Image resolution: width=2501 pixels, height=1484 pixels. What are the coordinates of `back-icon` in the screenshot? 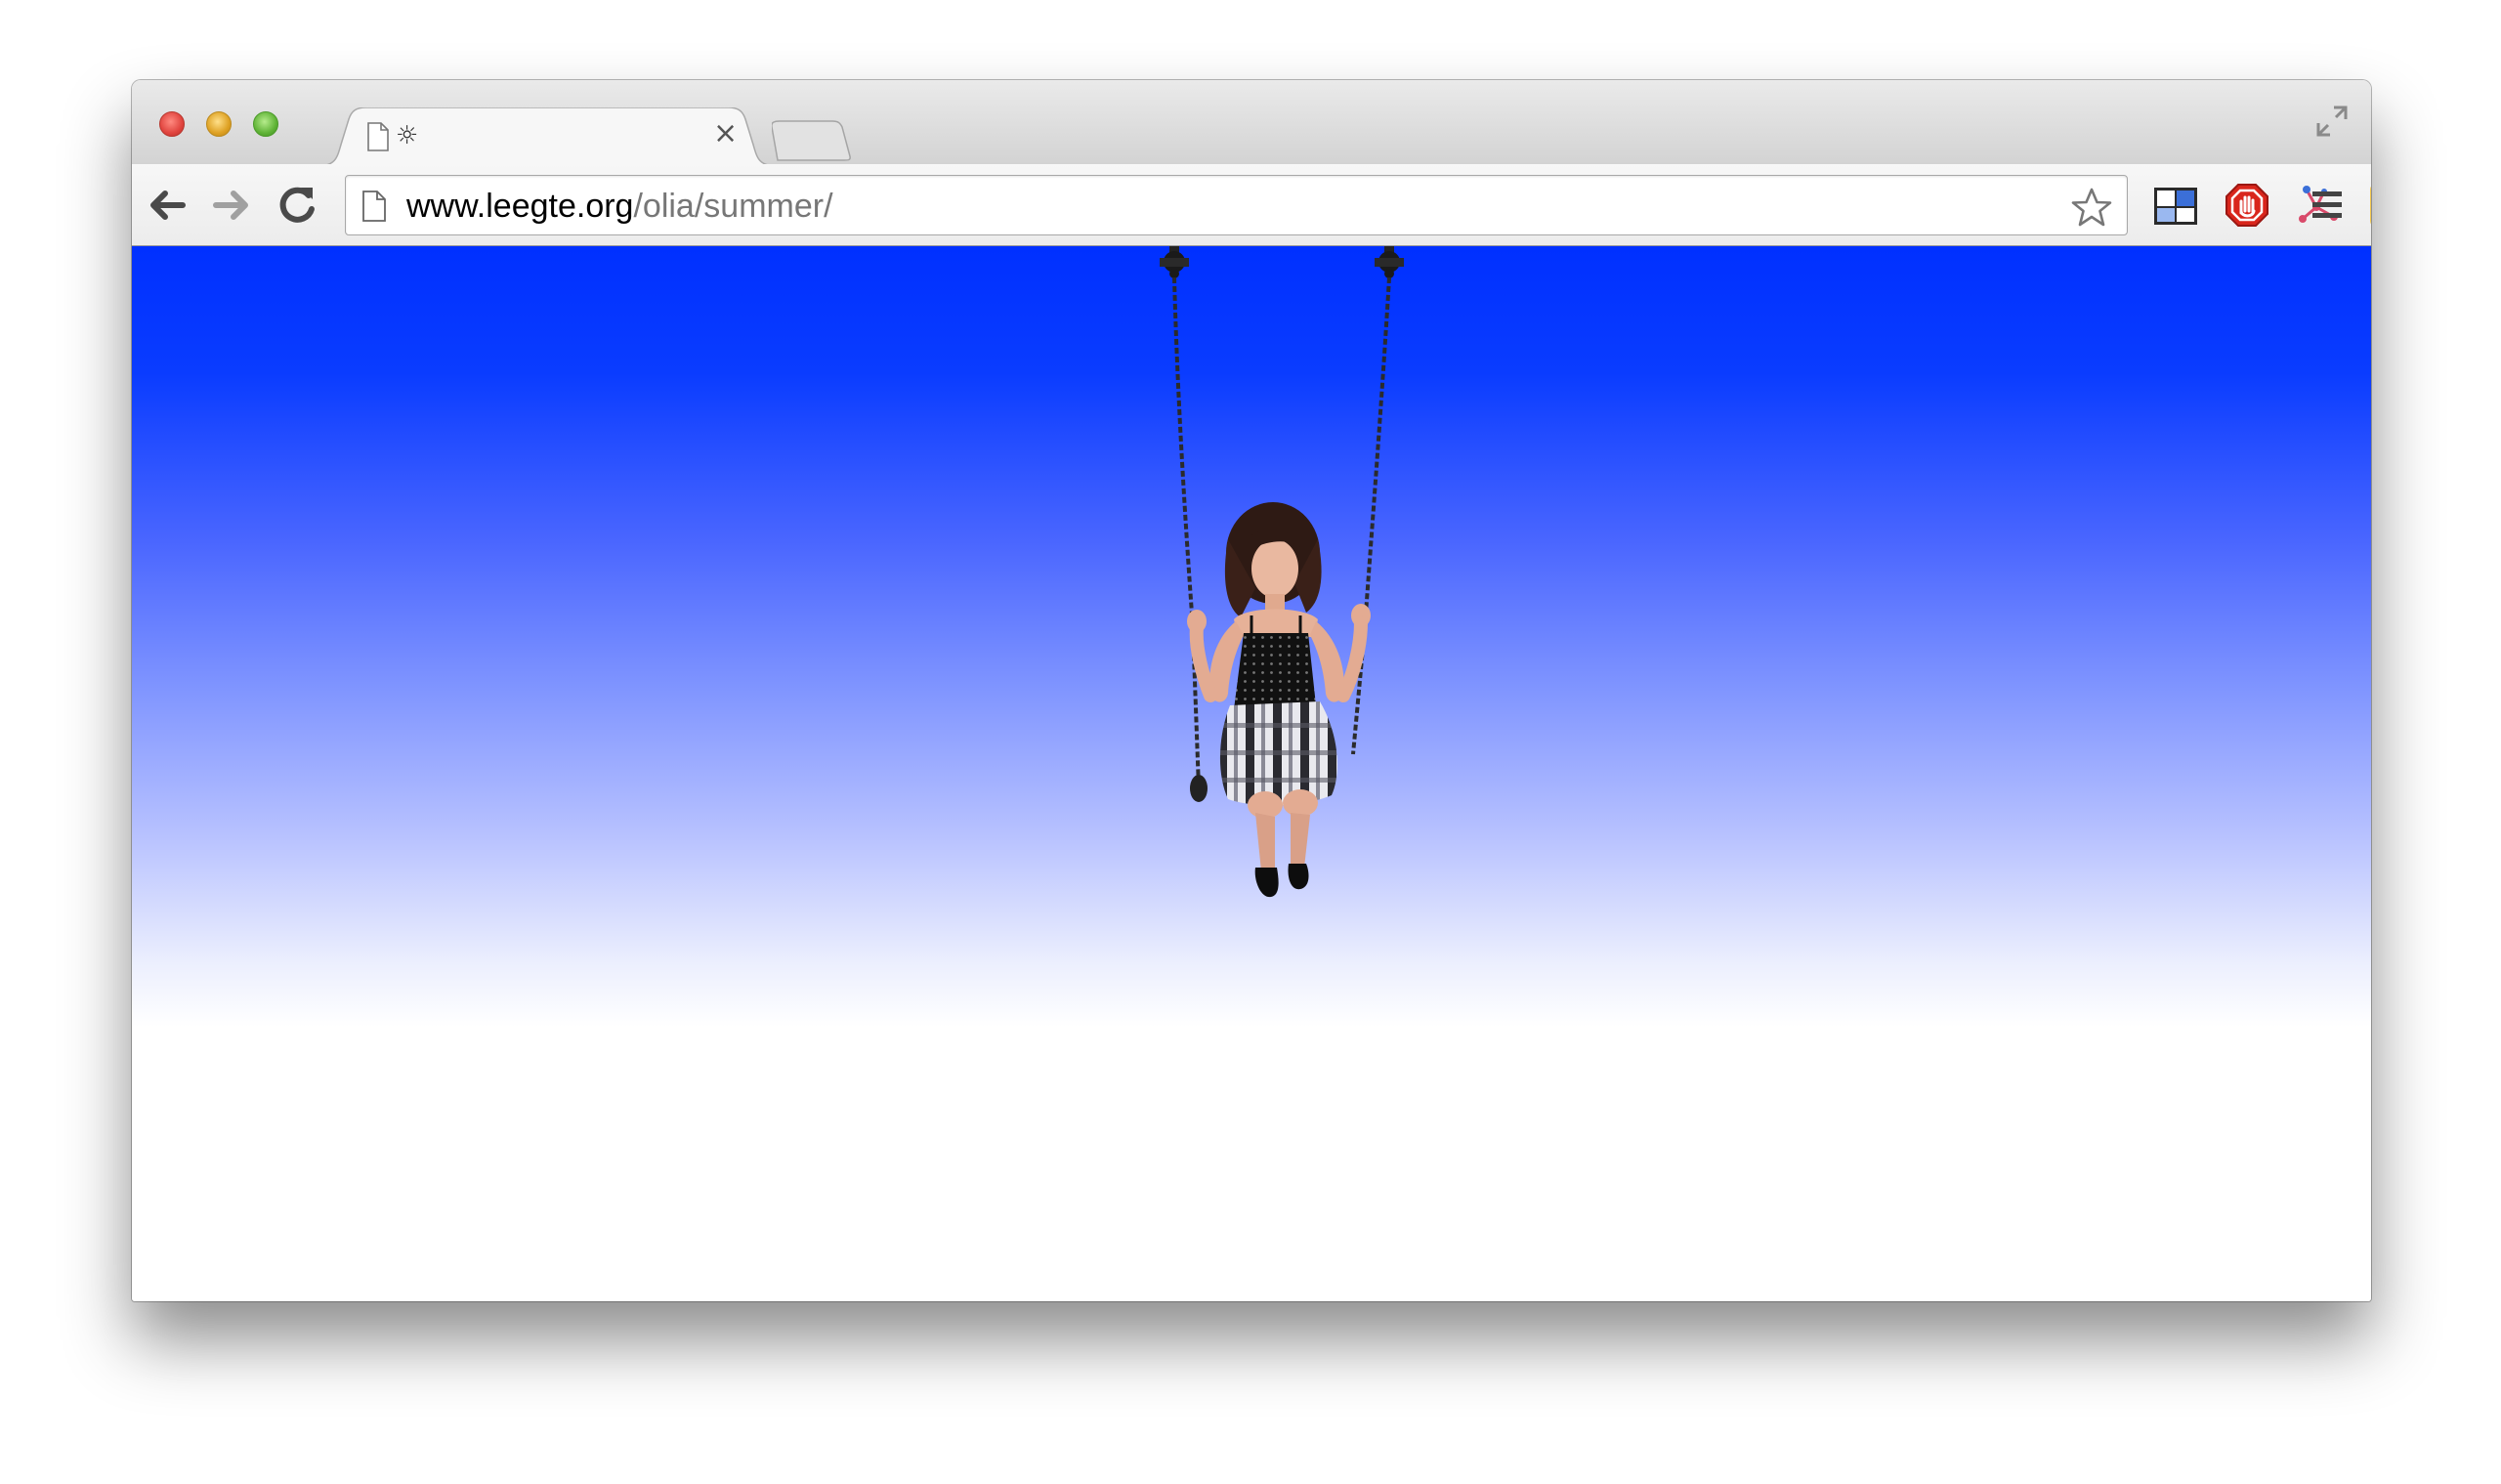 It's located at (167, 206).